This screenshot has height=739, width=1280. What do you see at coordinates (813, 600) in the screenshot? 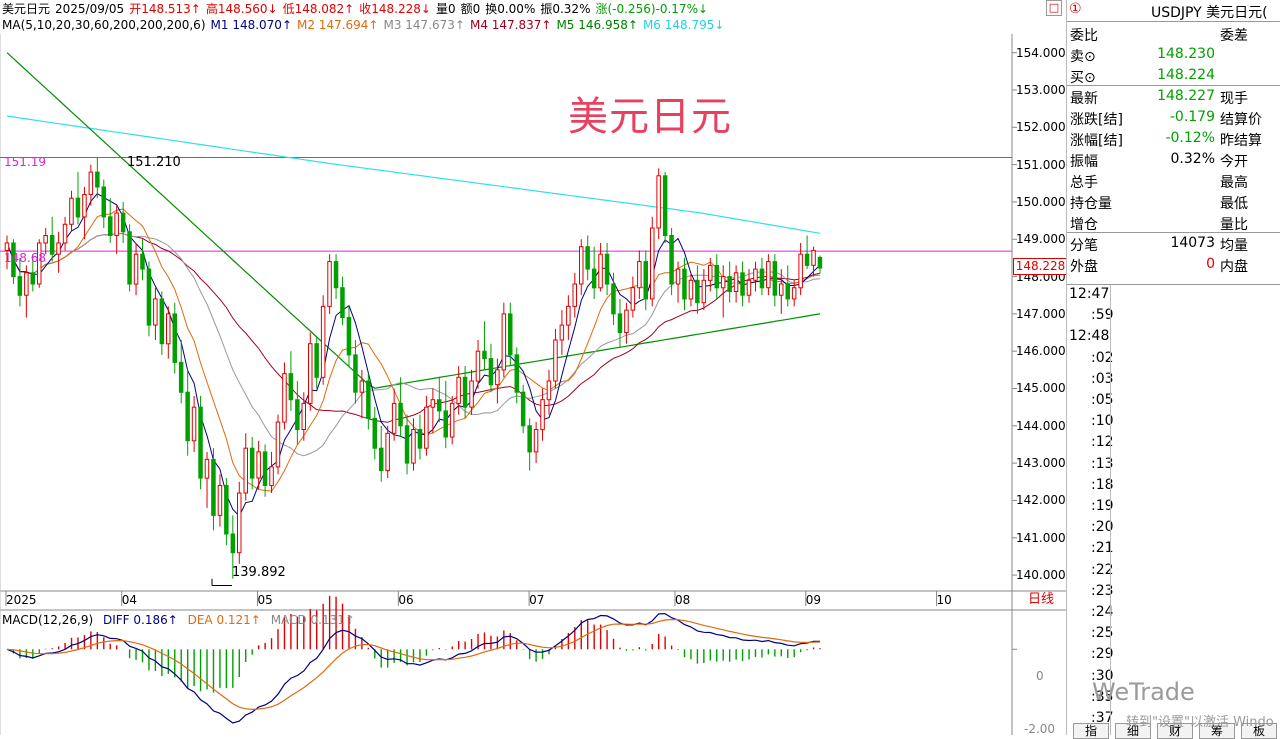
I see `date-axis-label: 09` at bounding box center [813, 600].